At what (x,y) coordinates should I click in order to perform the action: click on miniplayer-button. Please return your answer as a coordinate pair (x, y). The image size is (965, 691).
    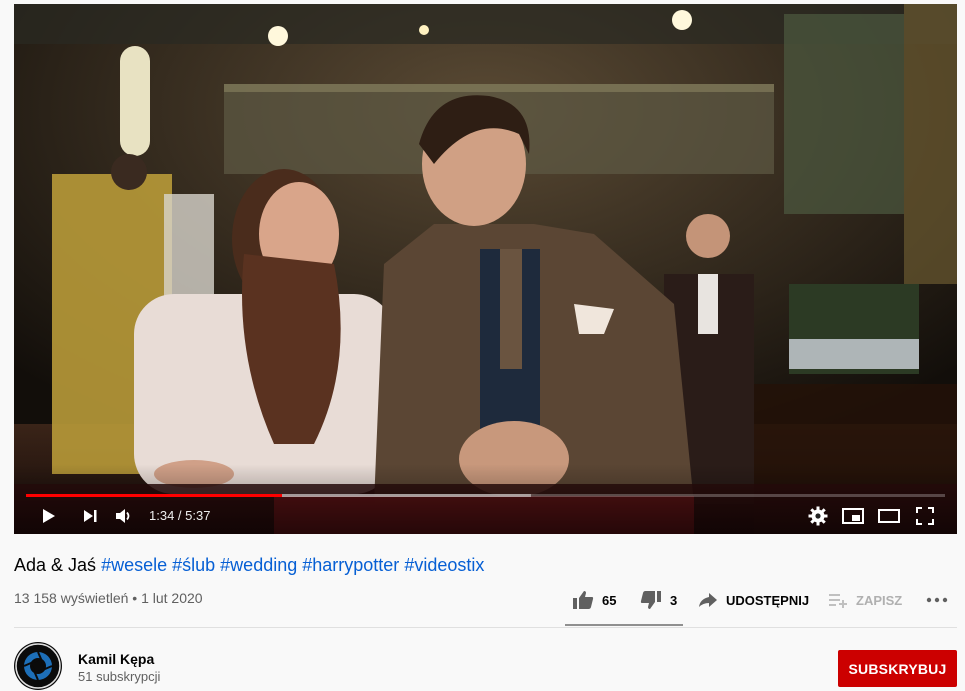
    Looking at the image, I should click on (853, 516).